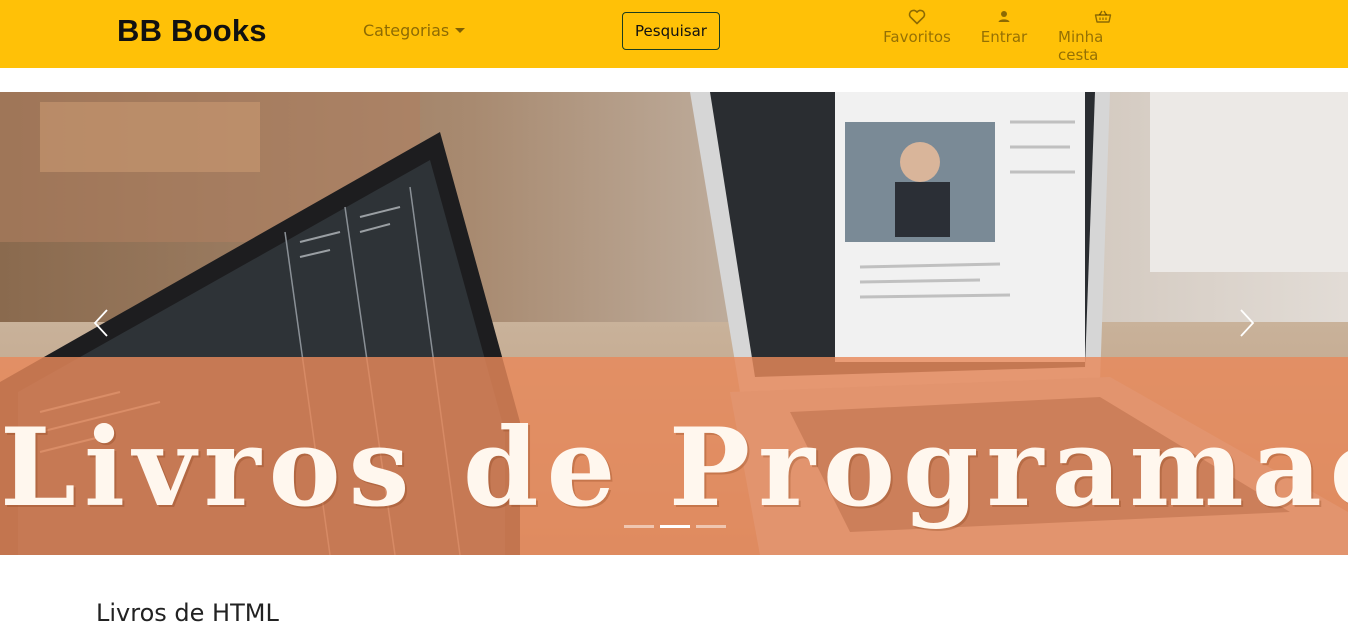 The width and height of the screenshot is (1348, 628). I want to click on carousel-next-control, so click(1247, 323).